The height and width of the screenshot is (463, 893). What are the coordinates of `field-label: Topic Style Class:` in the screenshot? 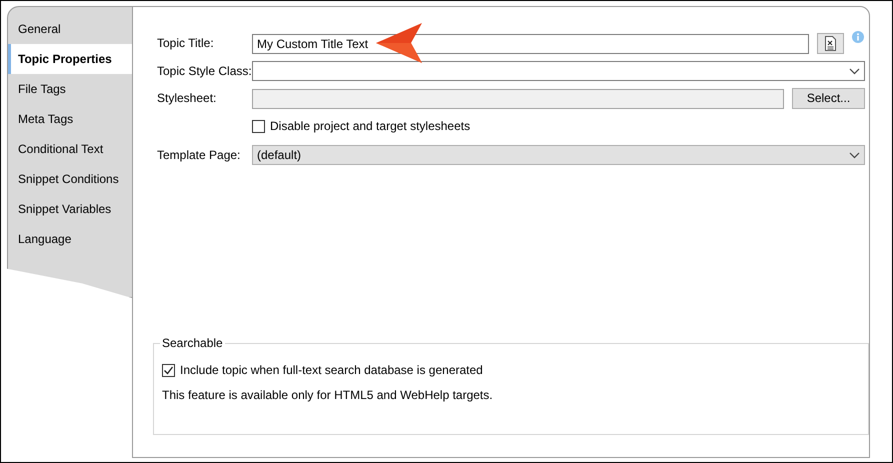 It's located at (204, 71).